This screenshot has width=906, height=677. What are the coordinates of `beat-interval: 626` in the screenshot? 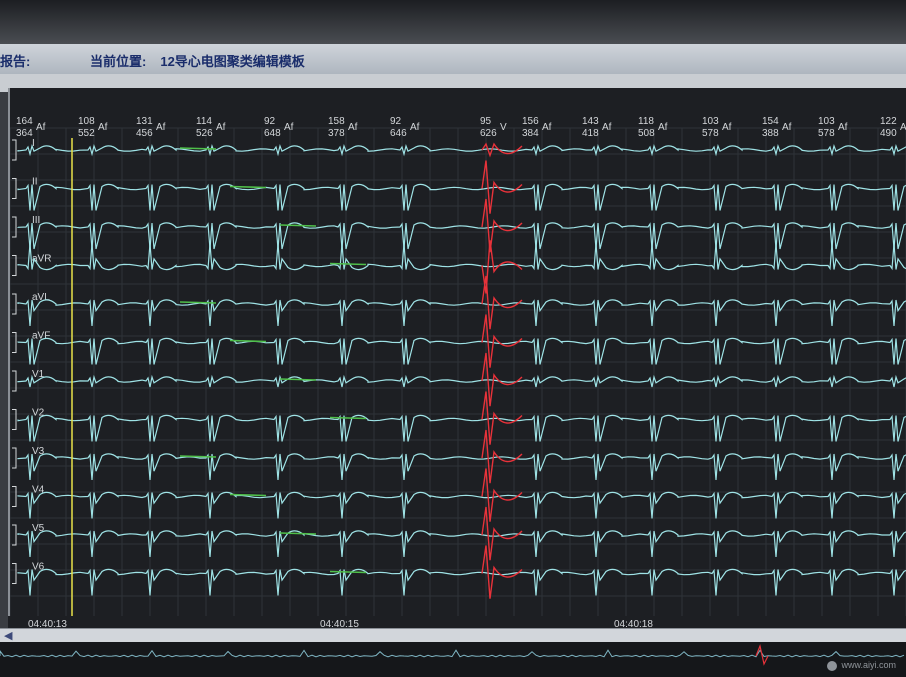 It's located at (488, 133).